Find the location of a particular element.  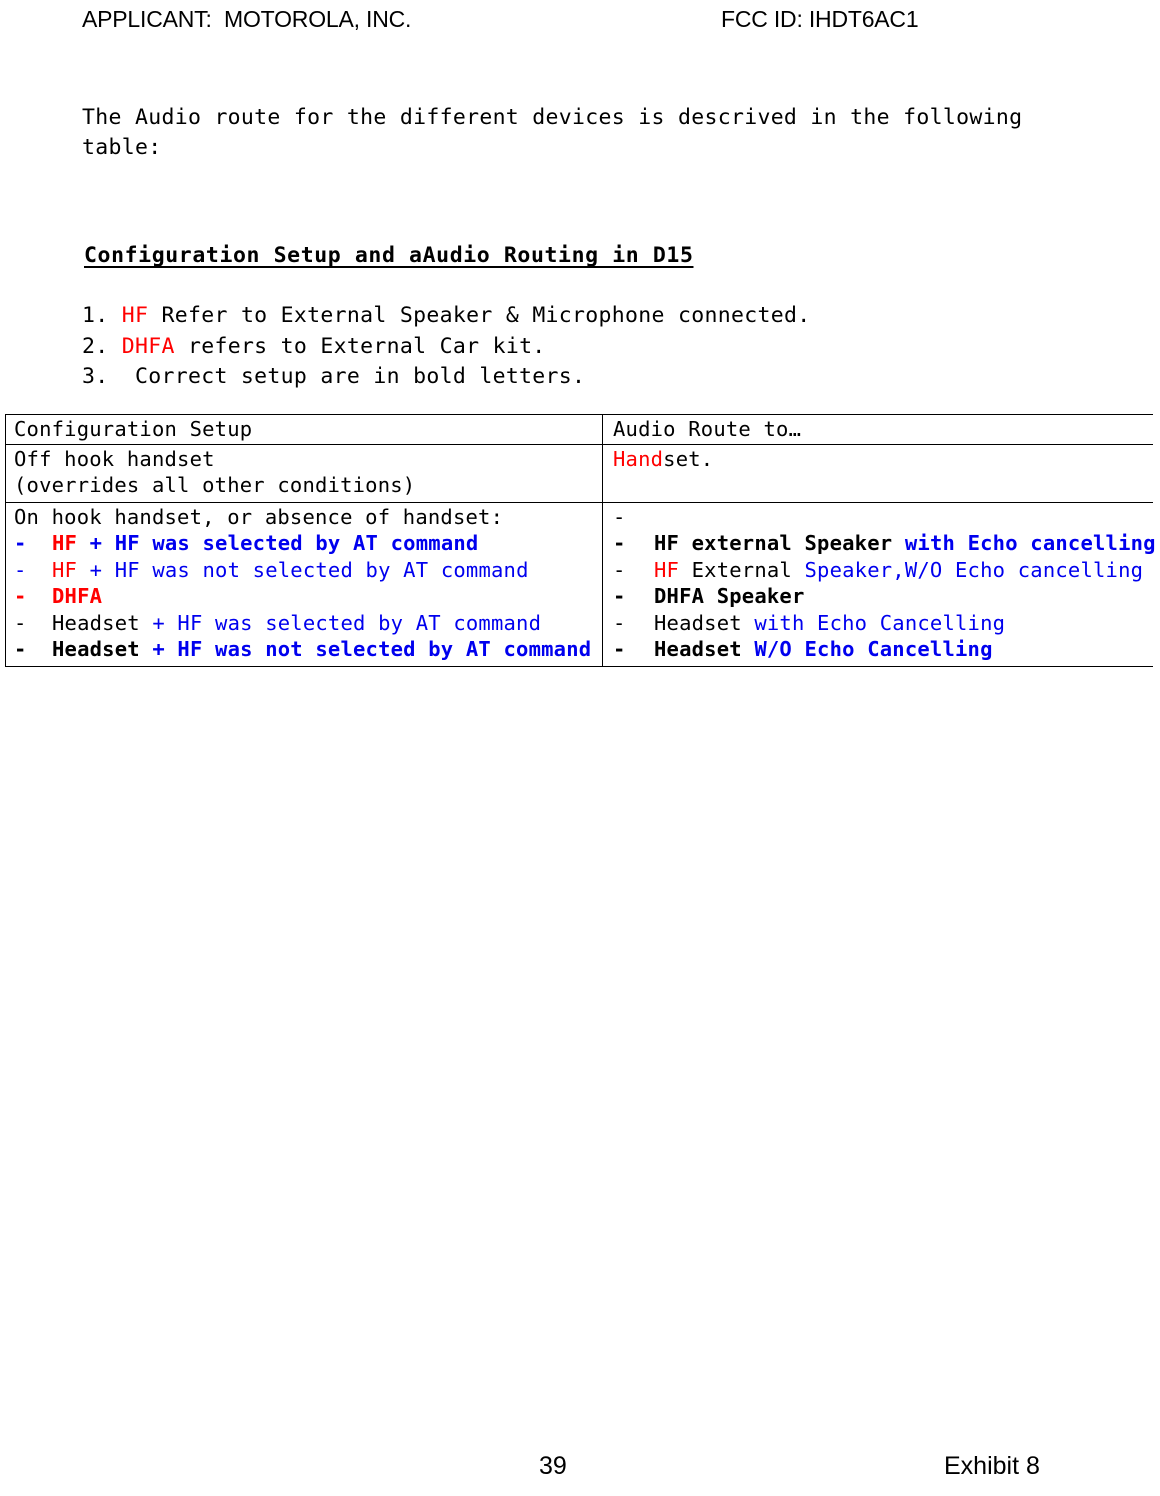

offhook-line-1: Off hook handset is located at coordinates (114, 458).